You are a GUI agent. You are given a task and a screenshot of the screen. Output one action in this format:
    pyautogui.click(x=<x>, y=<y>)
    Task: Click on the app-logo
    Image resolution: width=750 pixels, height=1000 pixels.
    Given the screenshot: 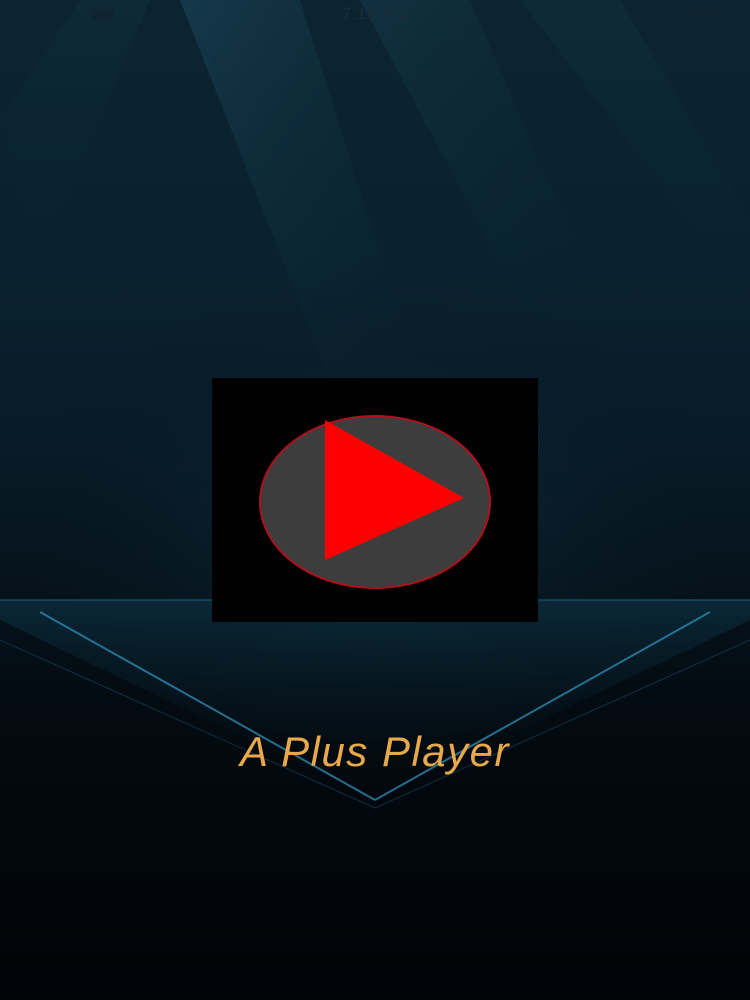 What is the action you would take?
    pyautogui.click(x=375, y=500)
    